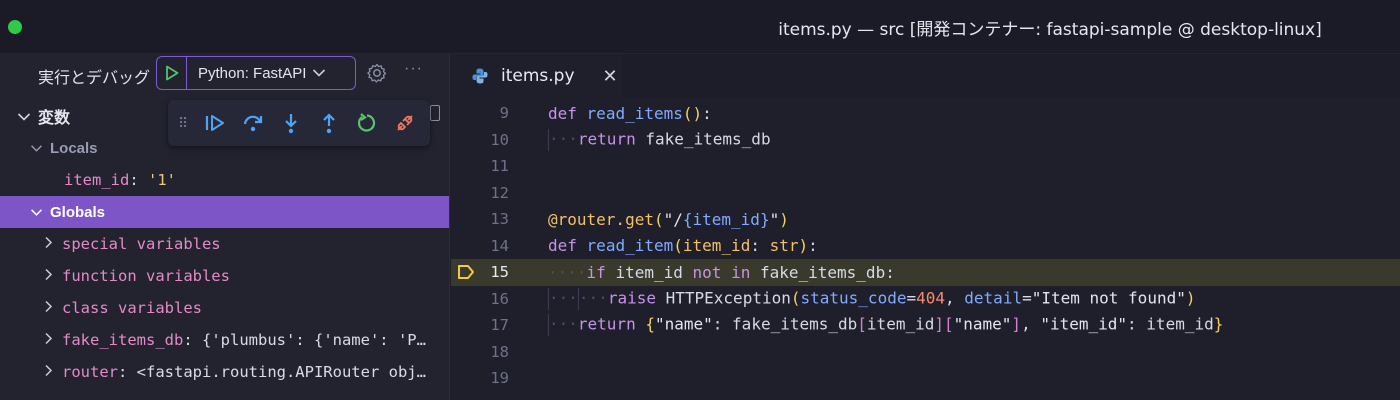 Image resolution: width=1400 pixels, height=400 pixels. Describe the element at coordinates (466, 272) in the screenshot. I see `breakpoint-arrow-icon` at that location.